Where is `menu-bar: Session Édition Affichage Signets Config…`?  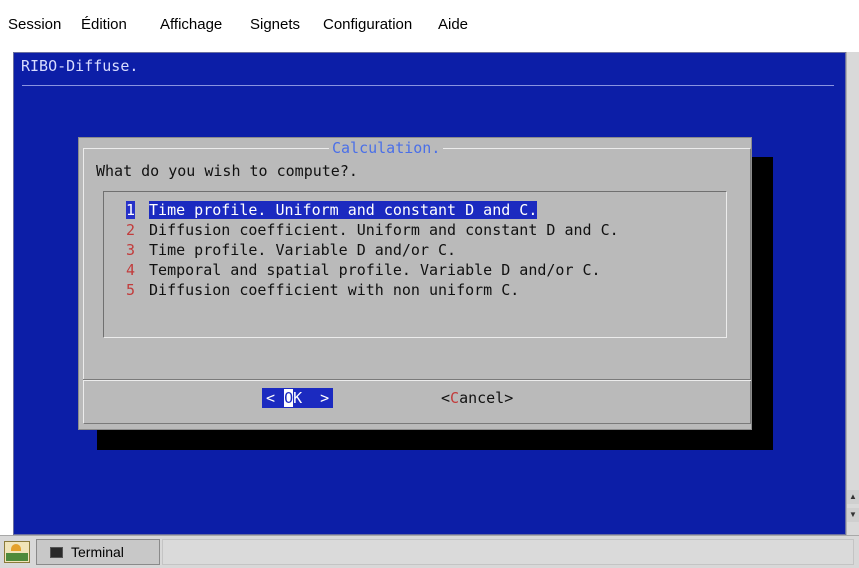 menu-bar: Session Édition Affichage Signets Config… is located at coordinates (429, 24).